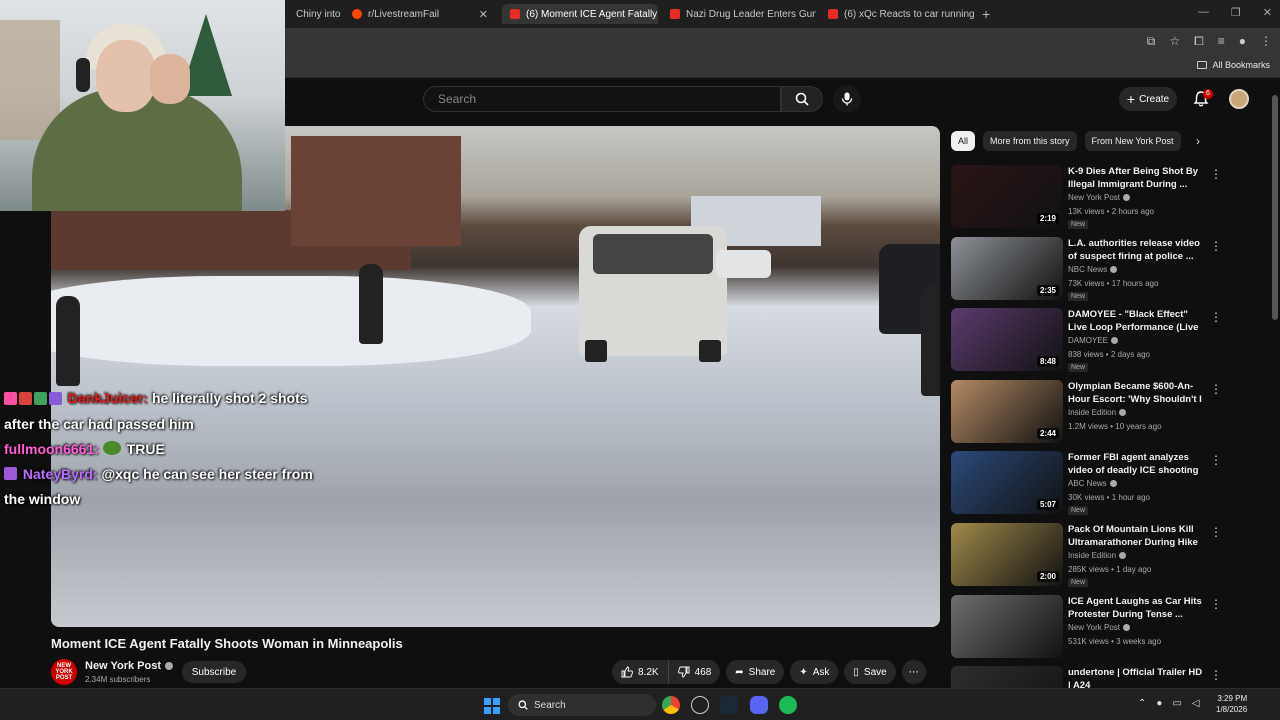 Image resolution: width=1280 pixels, height=720 pixels. What do you see at coordinates (64, 672) in the screenshot?
I see `channel-avatar: NEW YORK POST` at bounding box center [64, 672].